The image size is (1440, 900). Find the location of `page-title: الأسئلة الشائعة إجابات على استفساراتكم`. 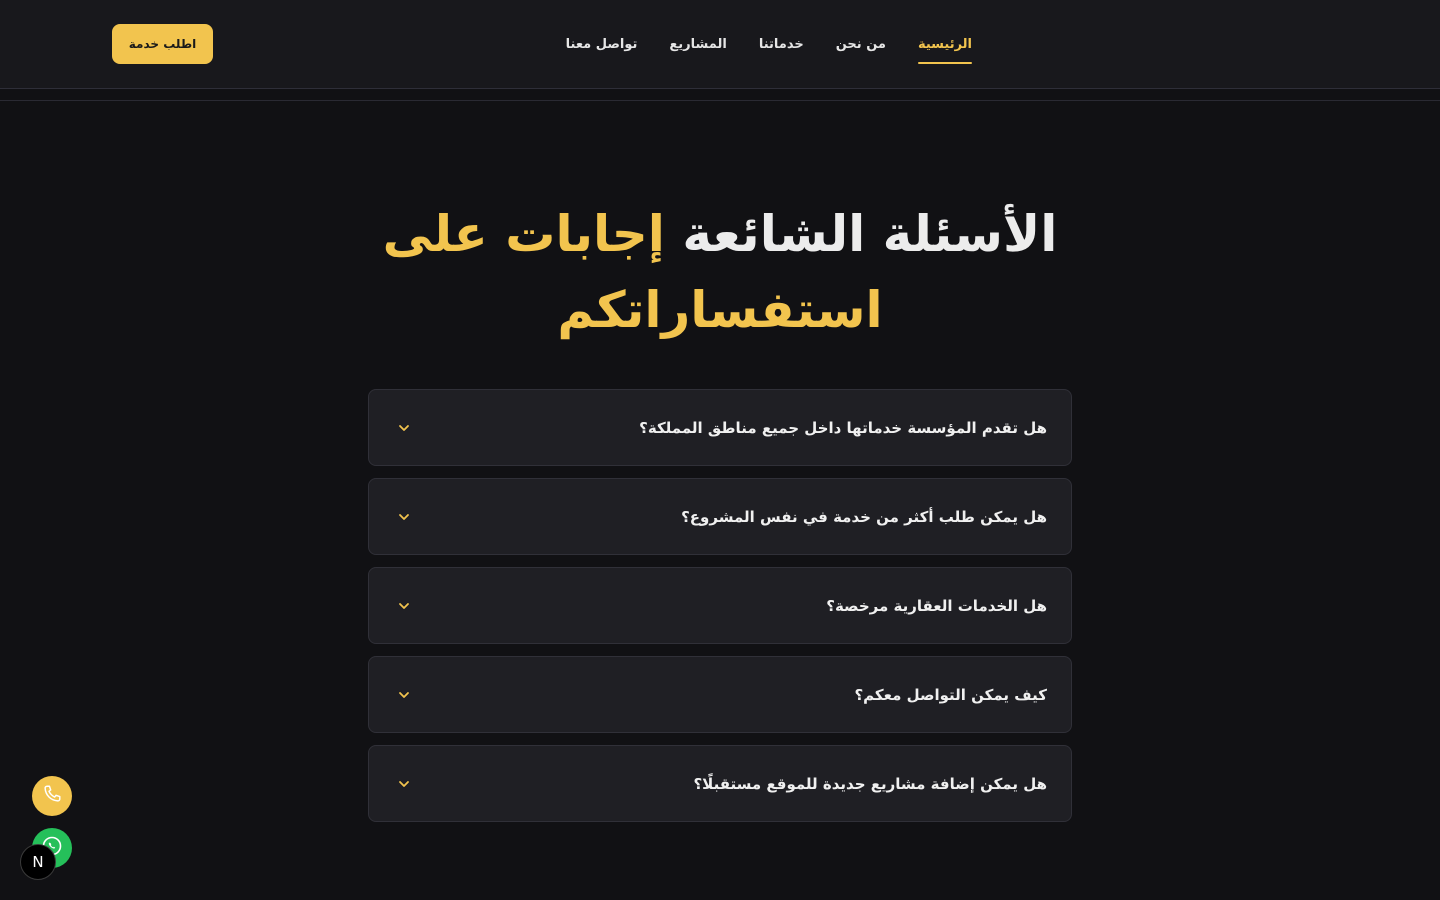

page-title: الأسئلة الشائعة إجابات على استفساراتكم is located at coordinates (720, 272).